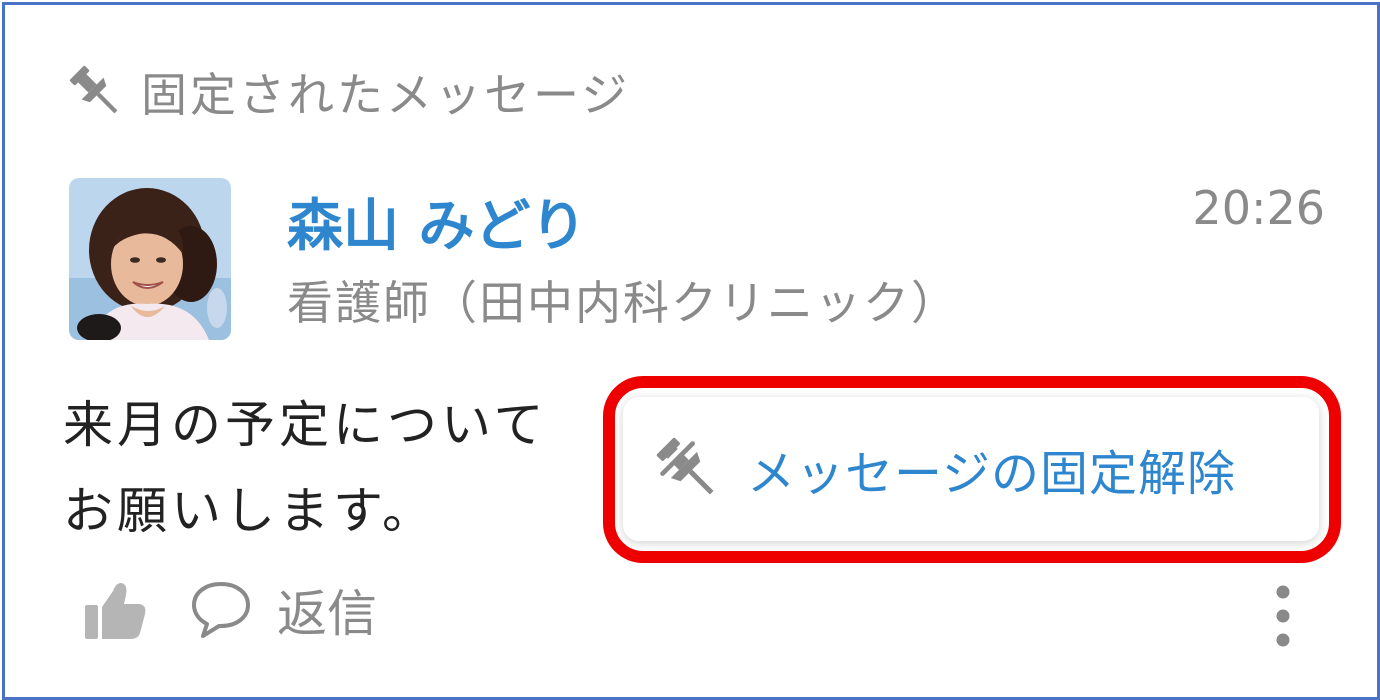 The image size is (1380, 700). Describe the element at coordinates (93, 89) in the screenshot. I see `pin-icon` at that location.